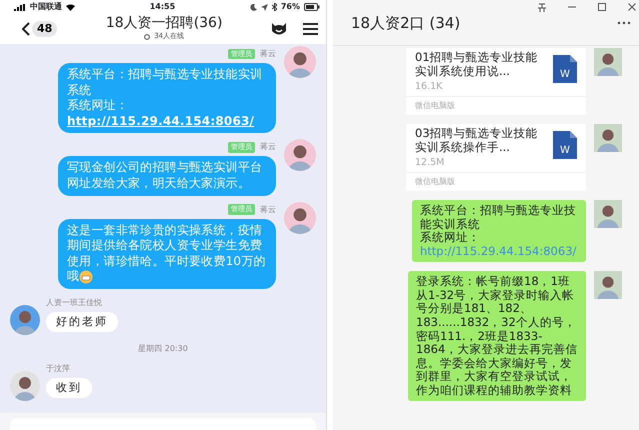 This screenshot has width=639, height=430. I want to click on pin-icon, so click(542, 7).